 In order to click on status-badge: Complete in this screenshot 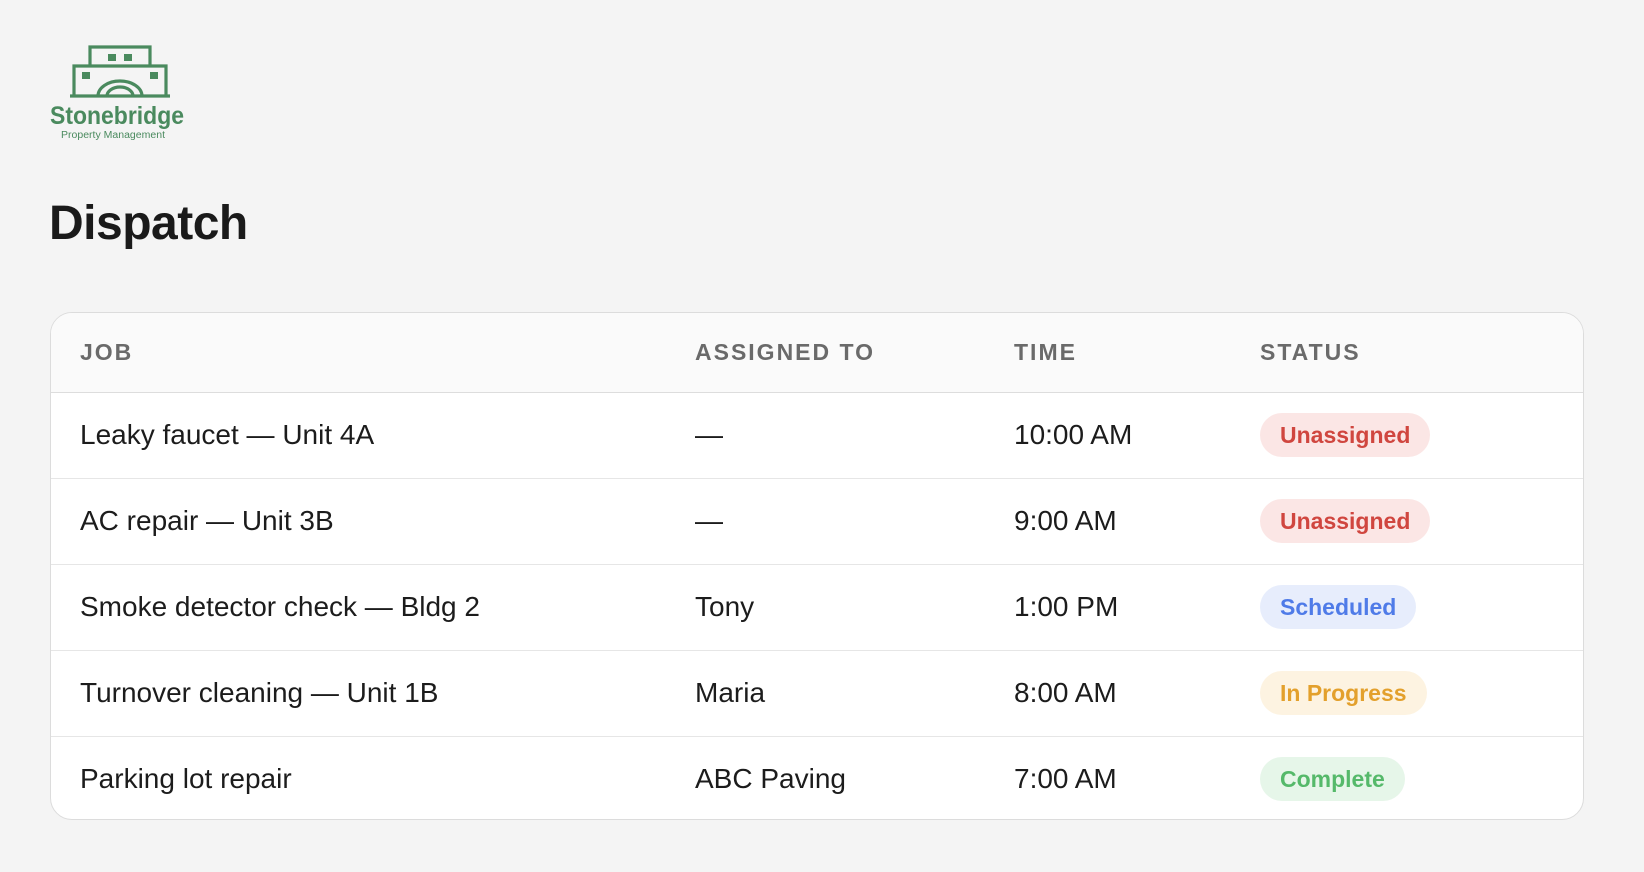, I will do `click(1332, 779)`.